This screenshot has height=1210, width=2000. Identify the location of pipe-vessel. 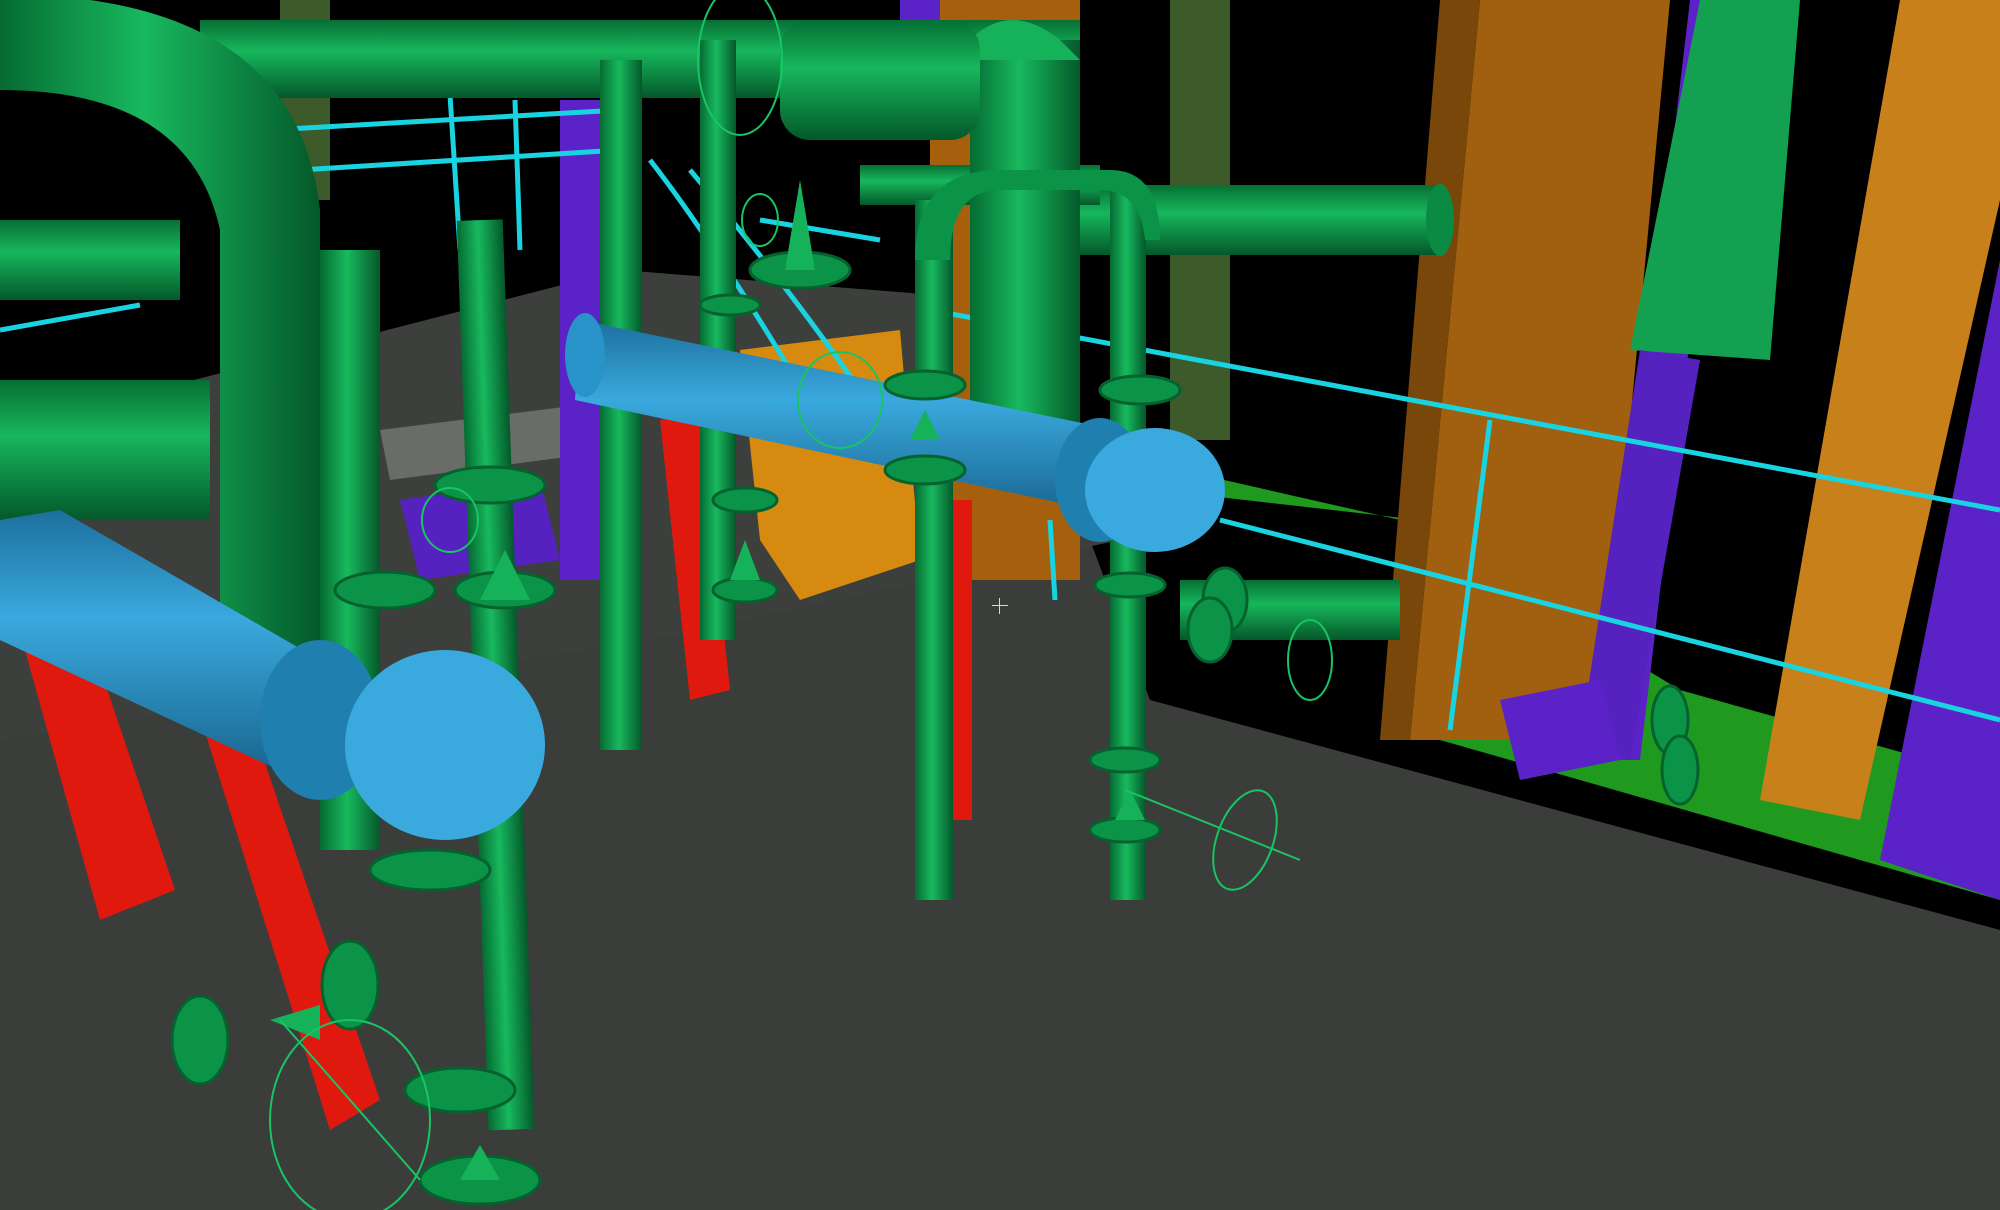
(880, 80).